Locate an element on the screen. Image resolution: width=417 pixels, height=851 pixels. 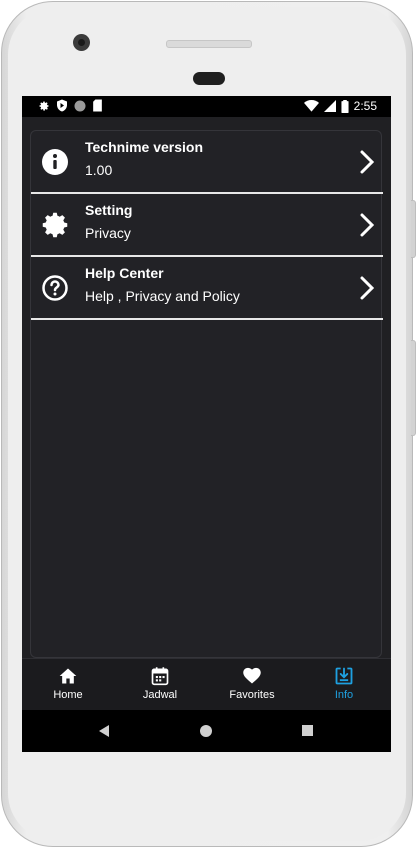
sd-card-icon is located at coordinates (97, 105).